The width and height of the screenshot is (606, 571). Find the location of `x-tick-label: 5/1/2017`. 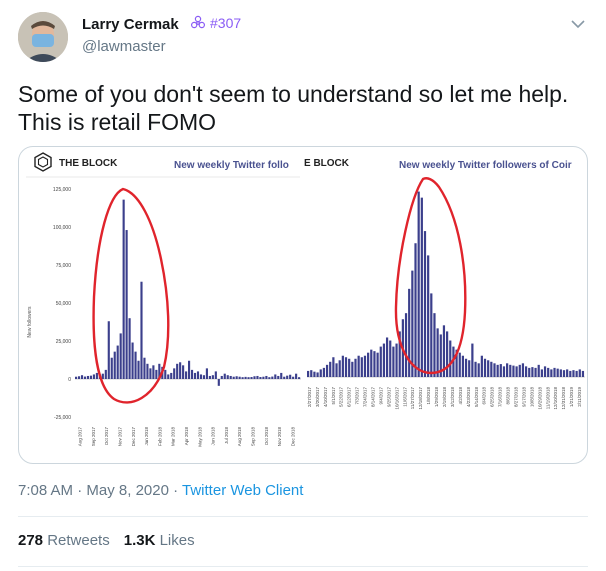

x-tick-label: 5/1/2017 is located at coordinates (333, 396).